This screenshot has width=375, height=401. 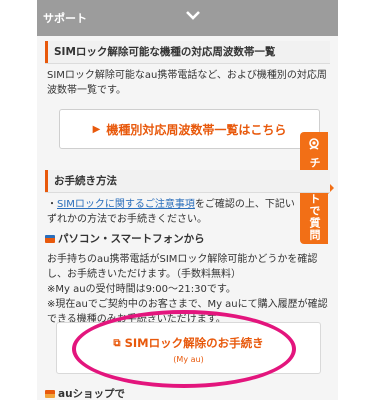 I want to click on play-triangle-icon: ▶, so click(x=96, y=129).